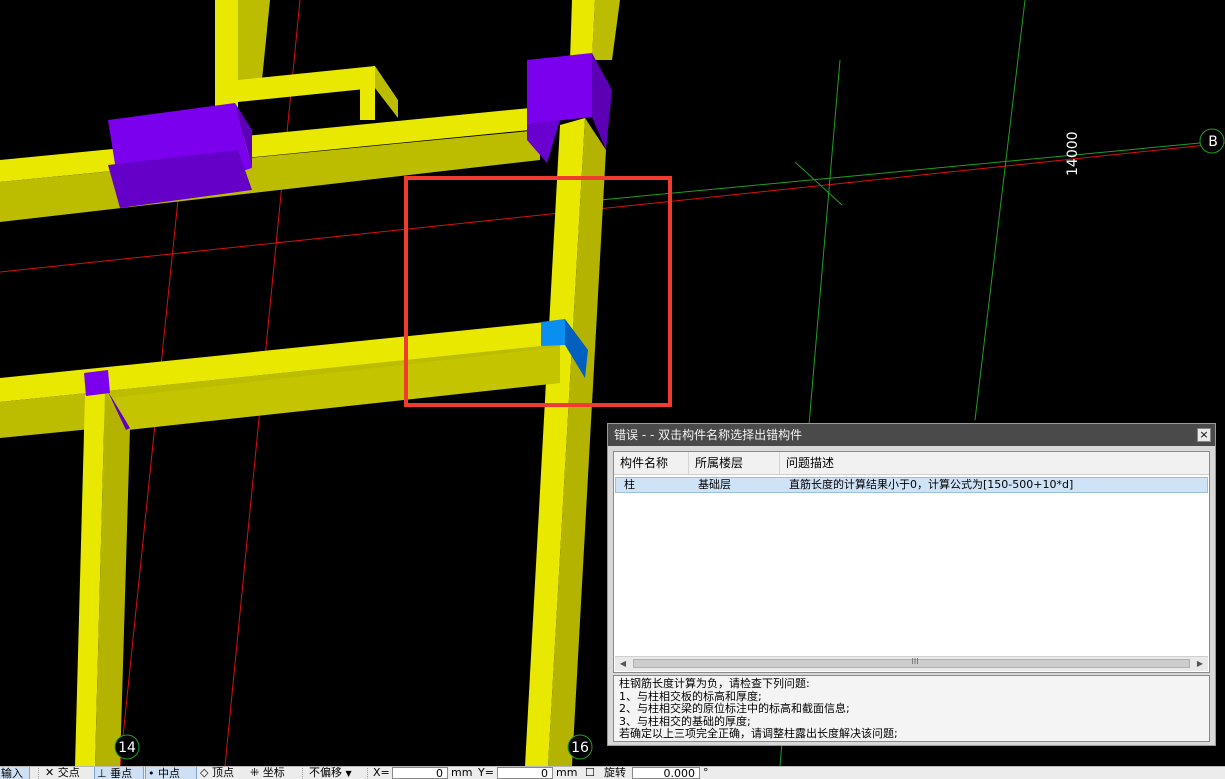 Image resolution: width=1225 pixels, height=779 pixels. I want to click on chevron-down-icon: ▼, so click(348, 773).